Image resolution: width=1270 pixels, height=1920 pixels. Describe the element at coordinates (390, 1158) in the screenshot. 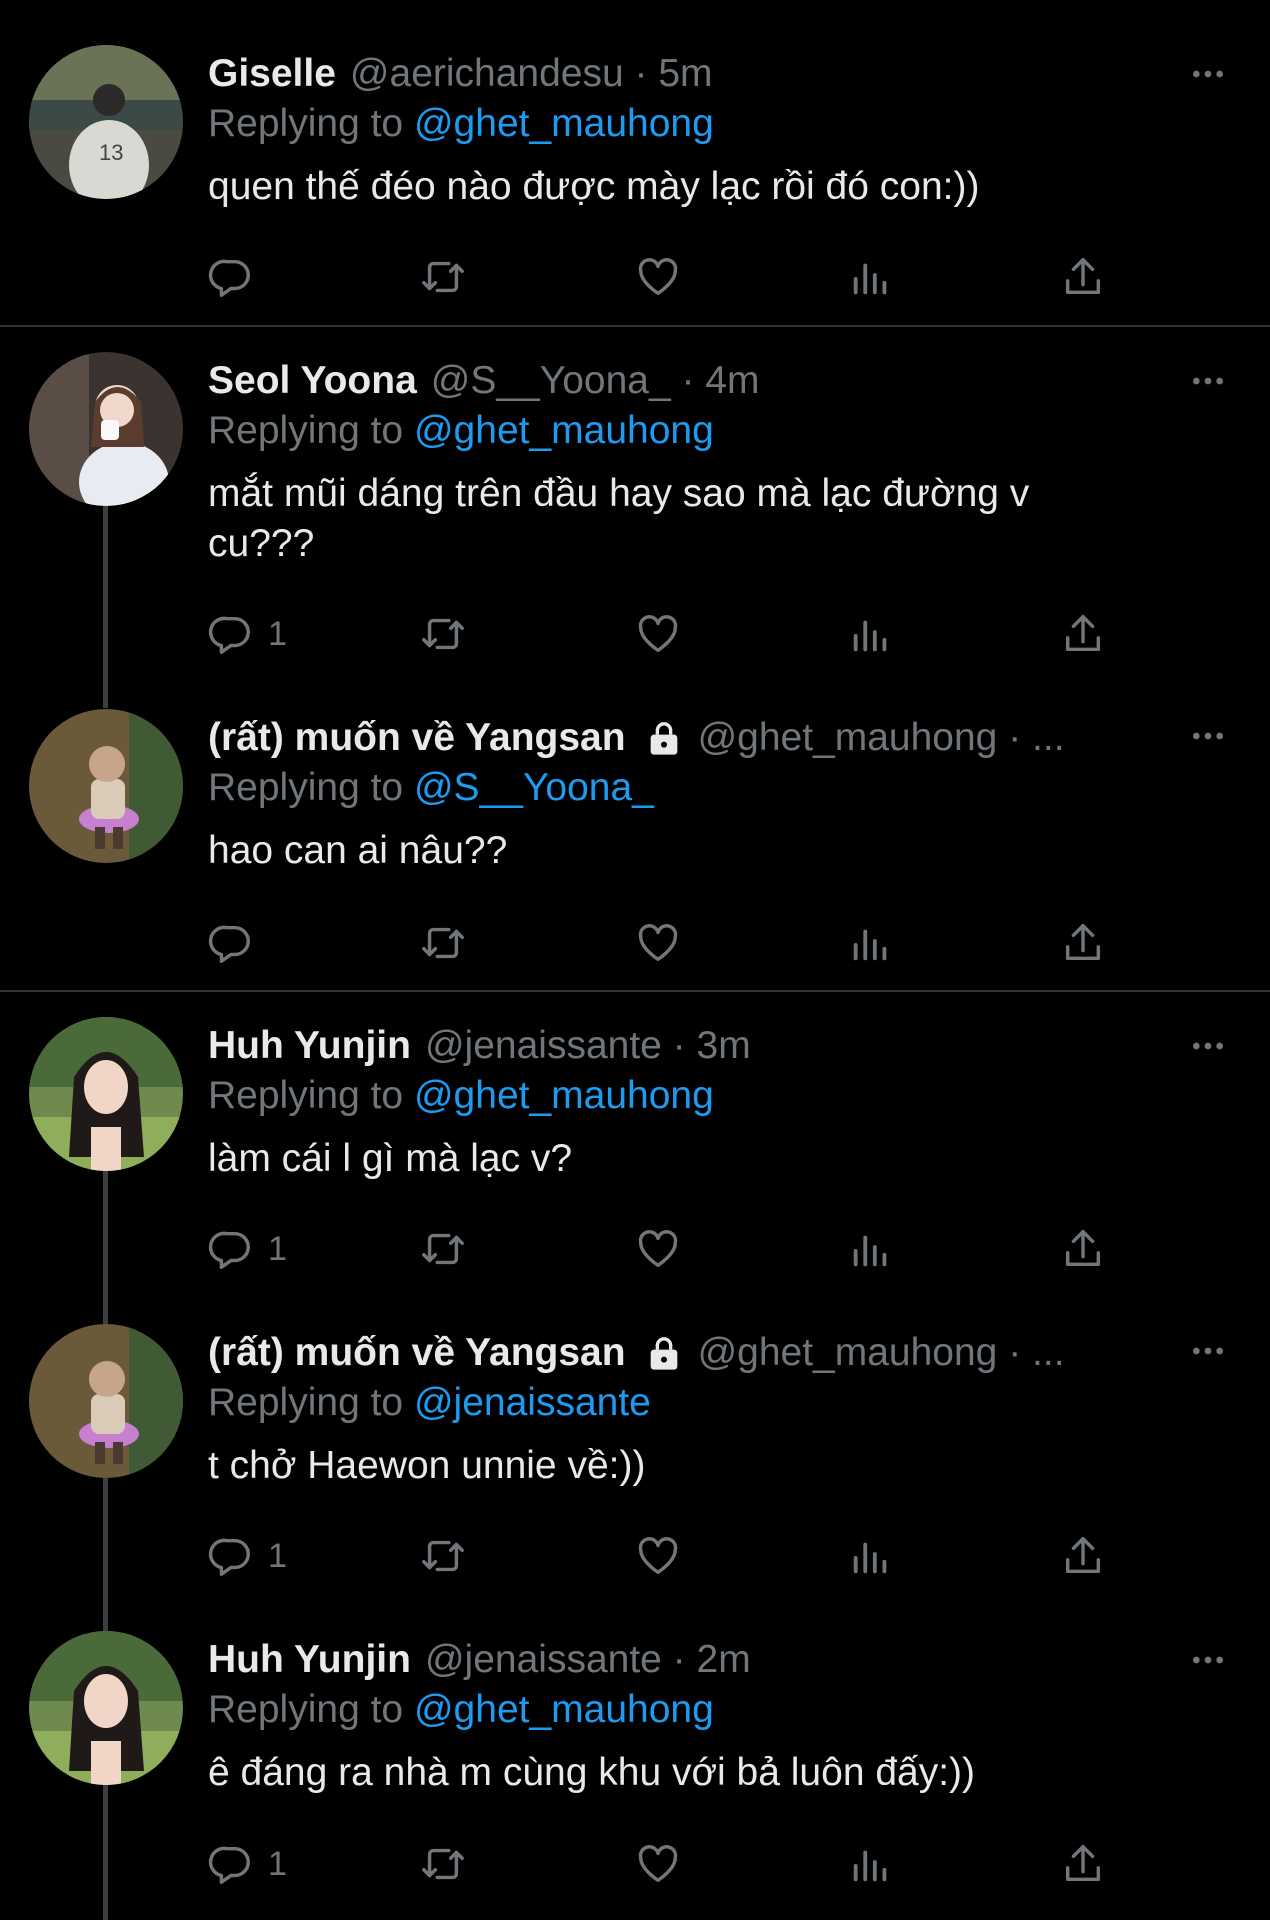

I see `tweet-text: làm cái l gì mà lạc v?` at that location.